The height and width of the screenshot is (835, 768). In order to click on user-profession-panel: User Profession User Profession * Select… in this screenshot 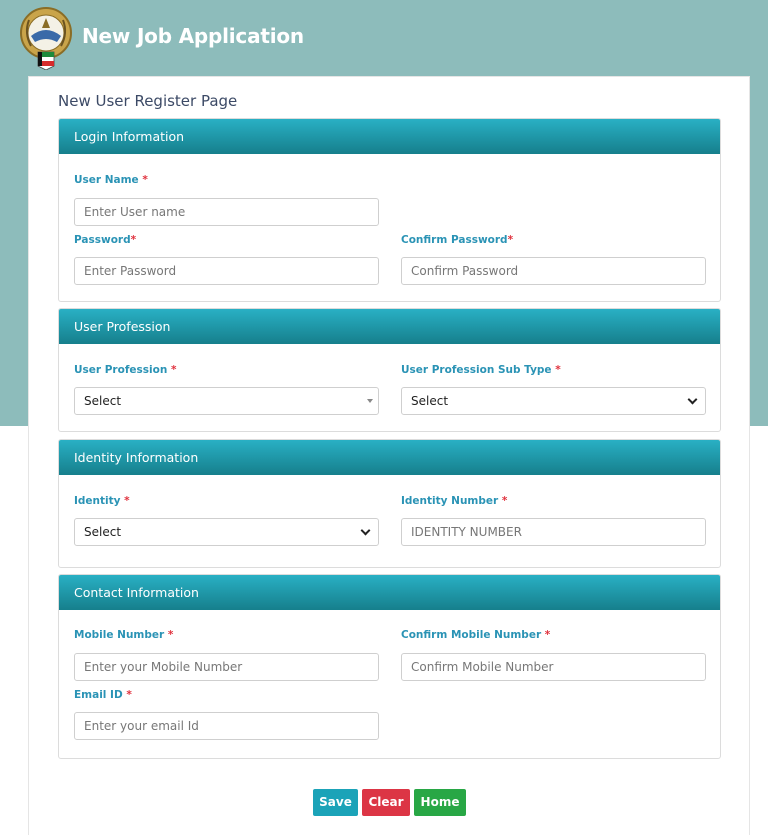, I will do `click(389, 370)`.